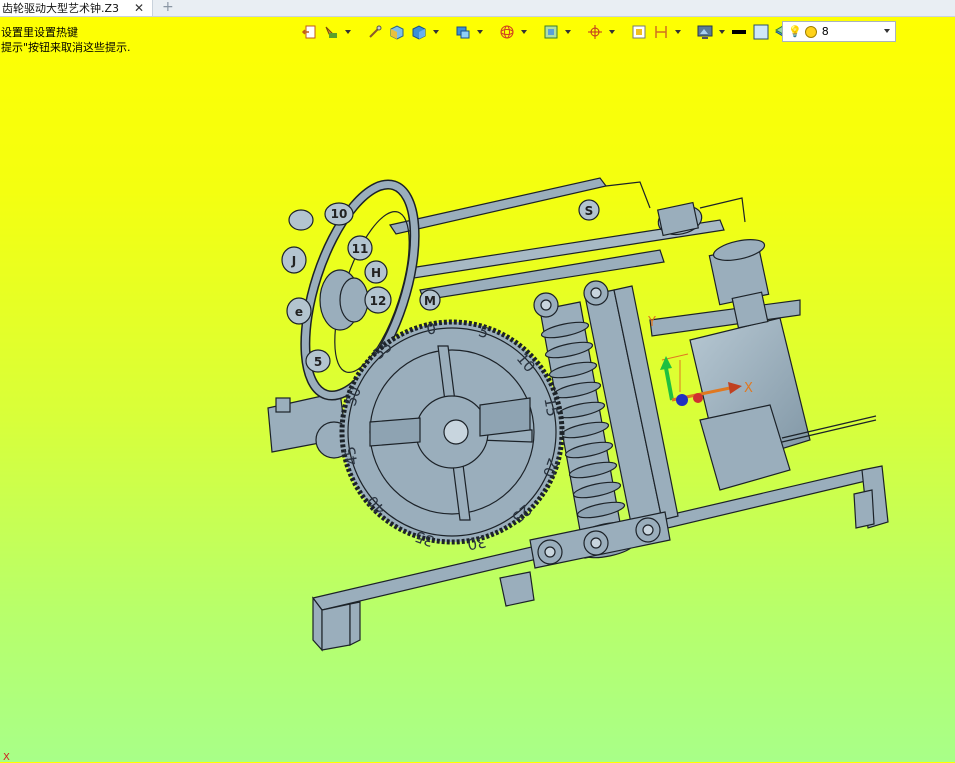  What do you see at coordinates (397, 32) in the screenshot?
I see `cube-shaded-icon` at bounding box center [397, 32].